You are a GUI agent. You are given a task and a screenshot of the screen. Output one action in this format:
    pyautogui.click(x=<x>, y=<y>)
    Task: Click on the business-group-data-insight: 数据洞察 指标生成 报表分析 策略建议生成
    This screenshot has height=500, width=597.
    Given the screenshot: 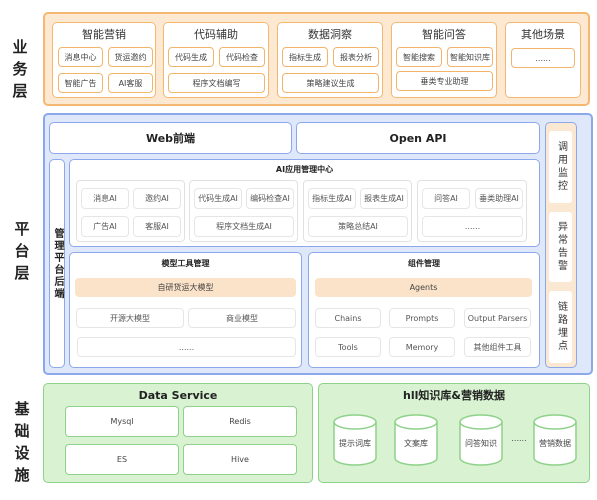 What is the action you would take?
    pyautogui.click(x=330, y=60)
    